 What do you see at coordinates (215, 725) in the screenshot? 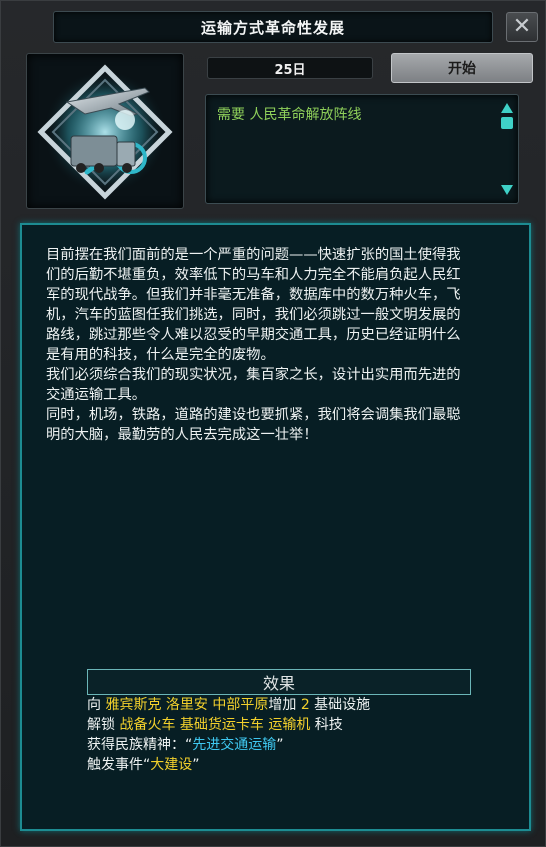
I see `effect-techs: 战备火车 基础货运卡车 运输机` at bounding box center [215, 725].